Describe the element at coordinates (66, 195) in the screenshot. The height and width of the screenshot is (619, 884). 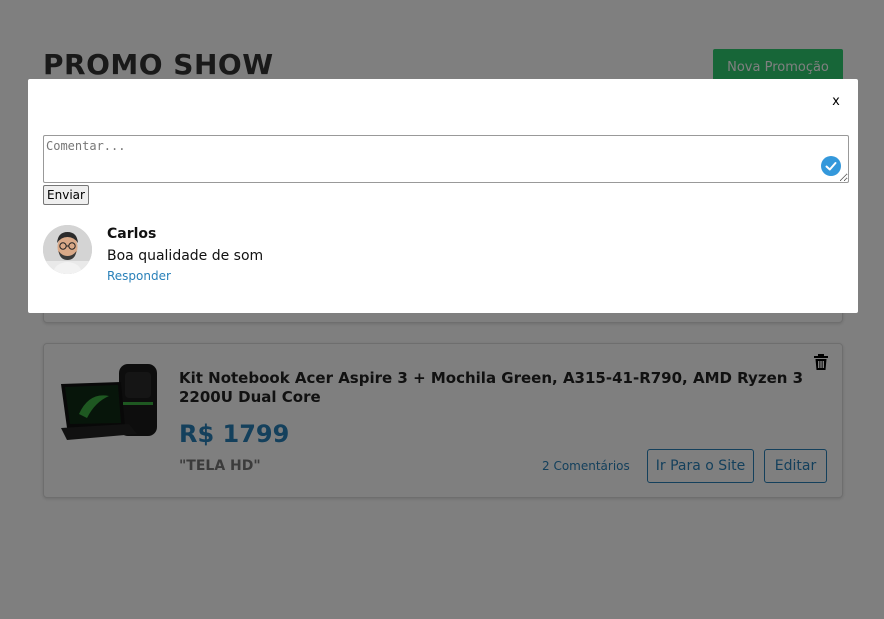
I see `send-button: Enviar` at that location.